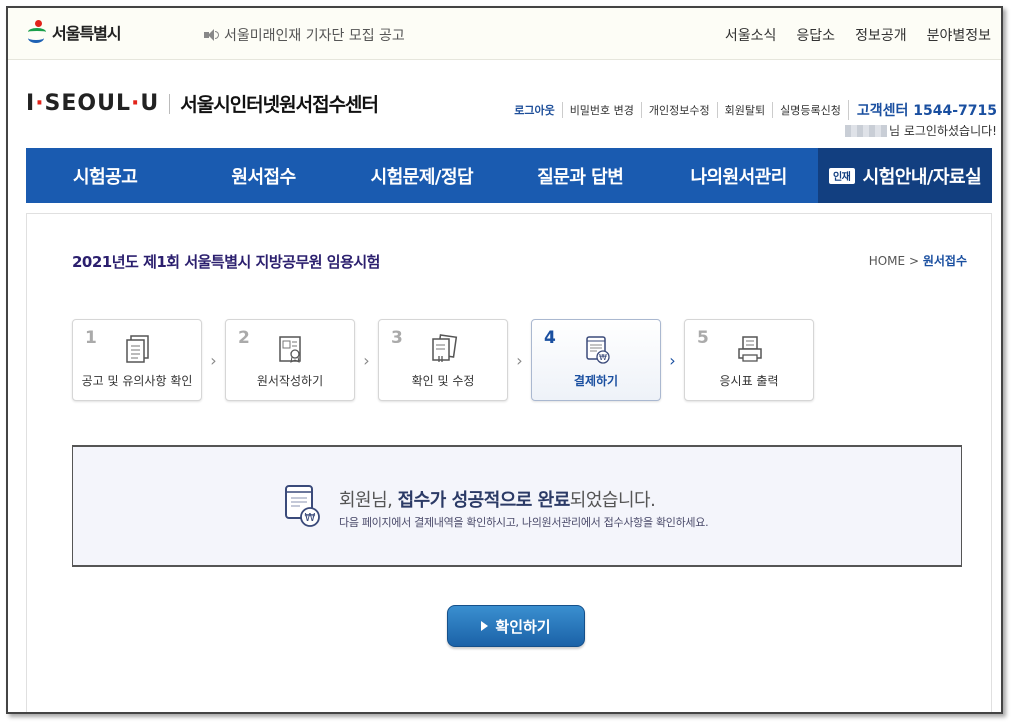 The width and height of the screenshot is (1011, 724). What do you see at coordinates (170, 103) in the screenshot?
I see `brand-divider` at bounding box center [170, 103].